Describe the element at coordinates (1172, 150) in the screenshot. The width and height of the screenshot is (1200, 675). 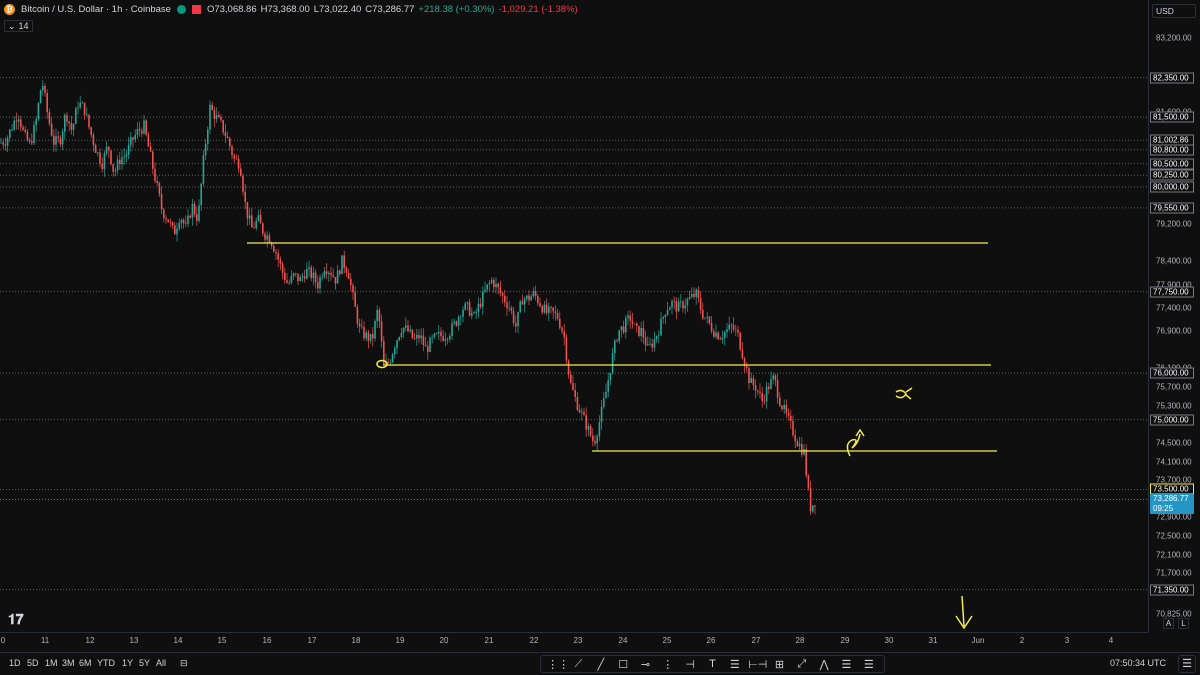
I see `price-level-tag: 80,800.00` at that location.